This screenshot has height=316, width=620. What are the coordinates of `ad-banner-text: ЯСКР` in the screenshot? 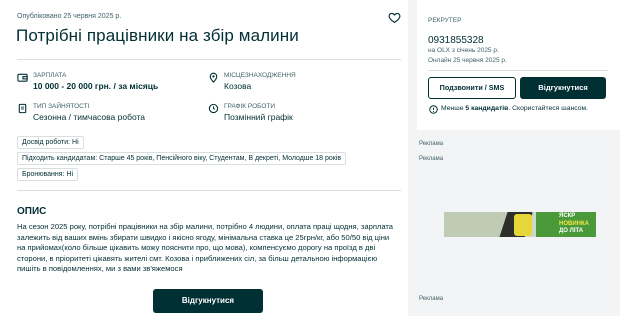 It's located at (567, 216).